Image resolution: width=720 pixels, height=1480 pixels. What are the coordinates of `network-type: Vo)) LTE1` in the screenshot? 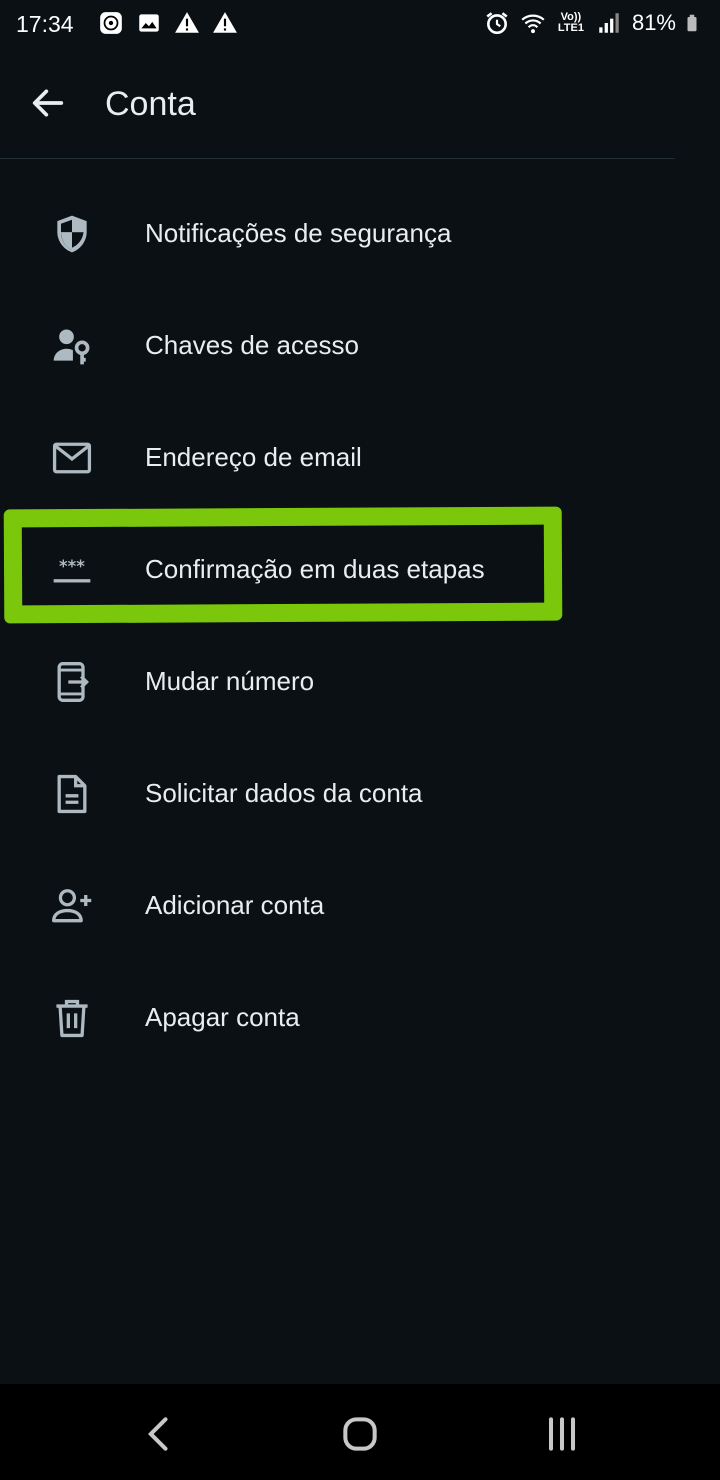 It's located at (571, 23).